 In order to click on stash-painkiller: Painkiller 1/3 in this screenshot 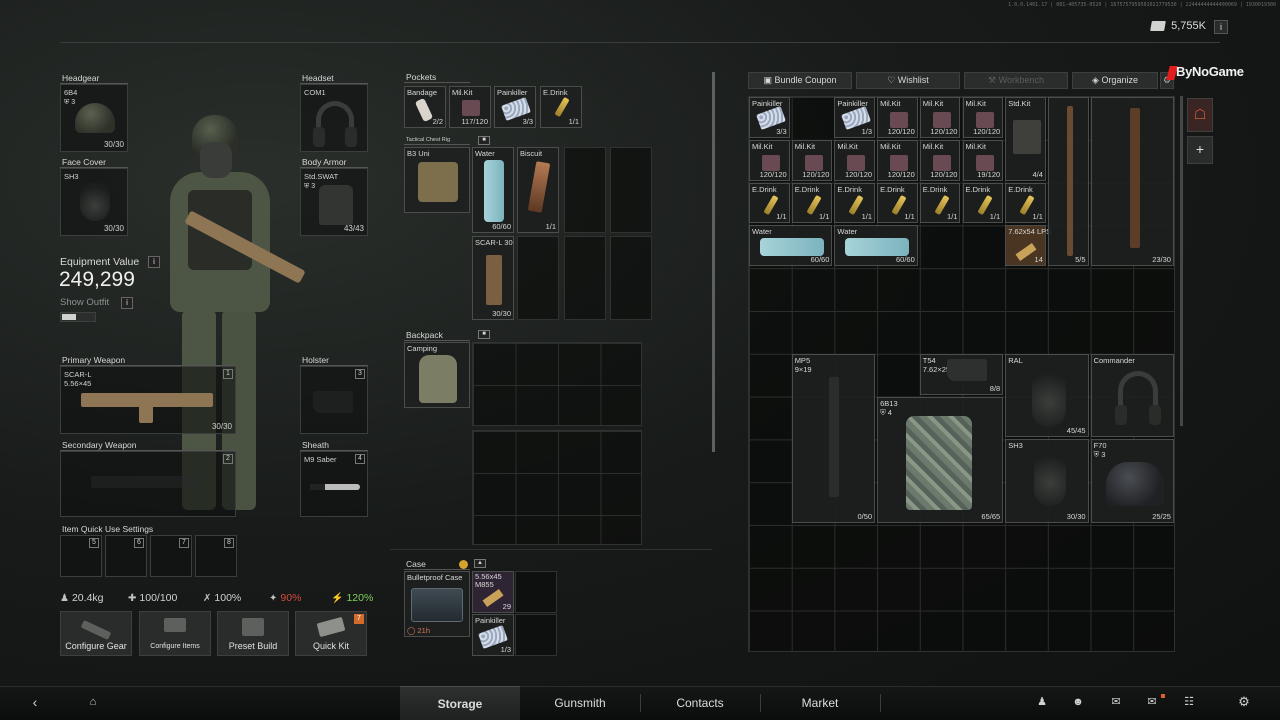, I will do `click(855, 117)`.